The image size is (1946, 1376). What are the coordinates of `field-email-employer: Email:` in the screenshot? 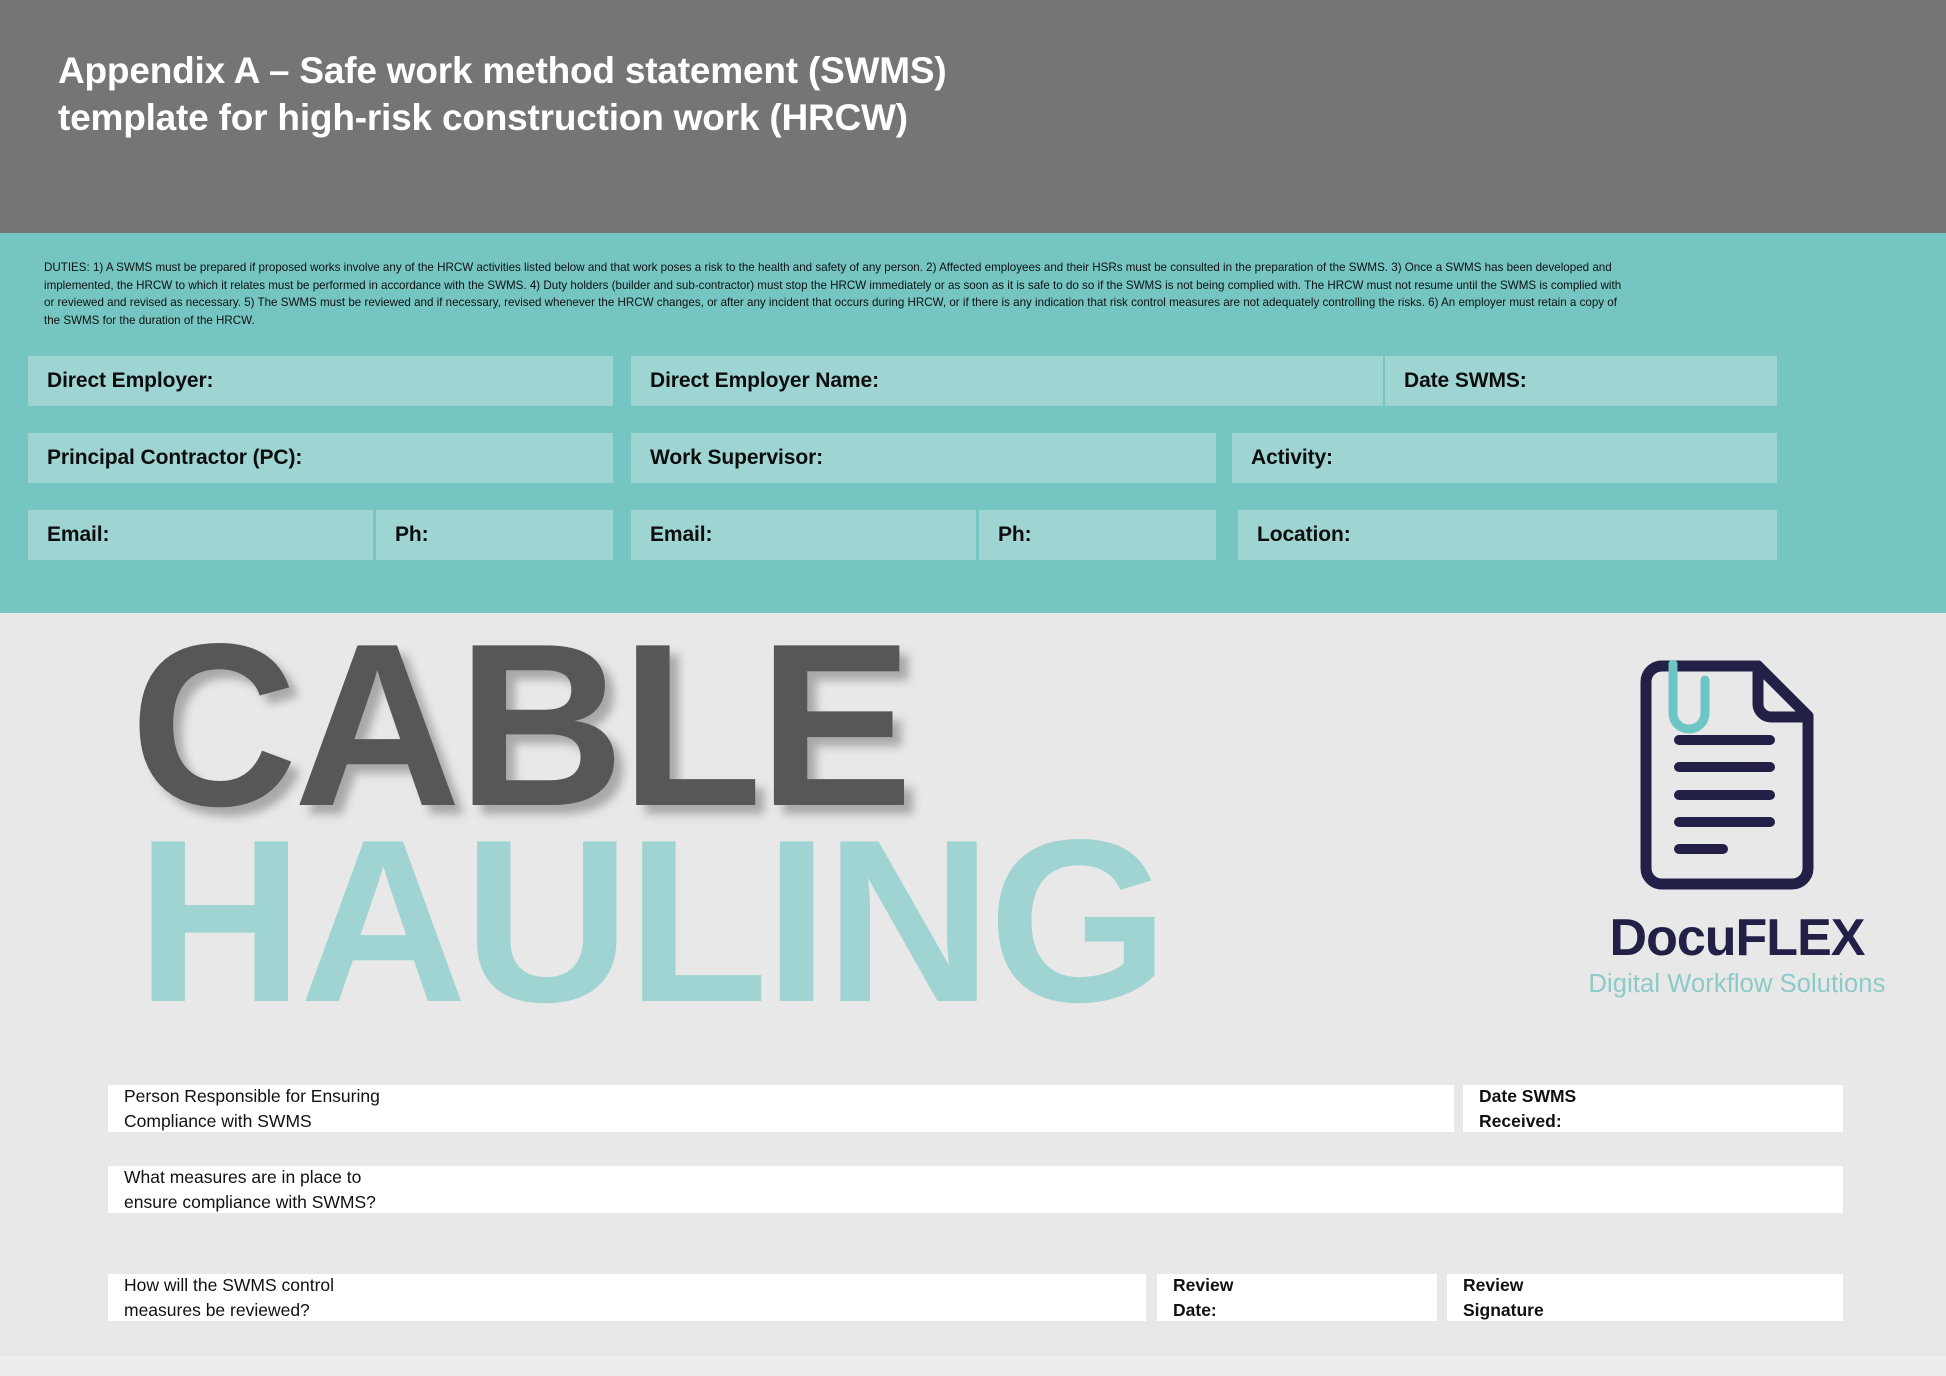 It's located at (200, 535).